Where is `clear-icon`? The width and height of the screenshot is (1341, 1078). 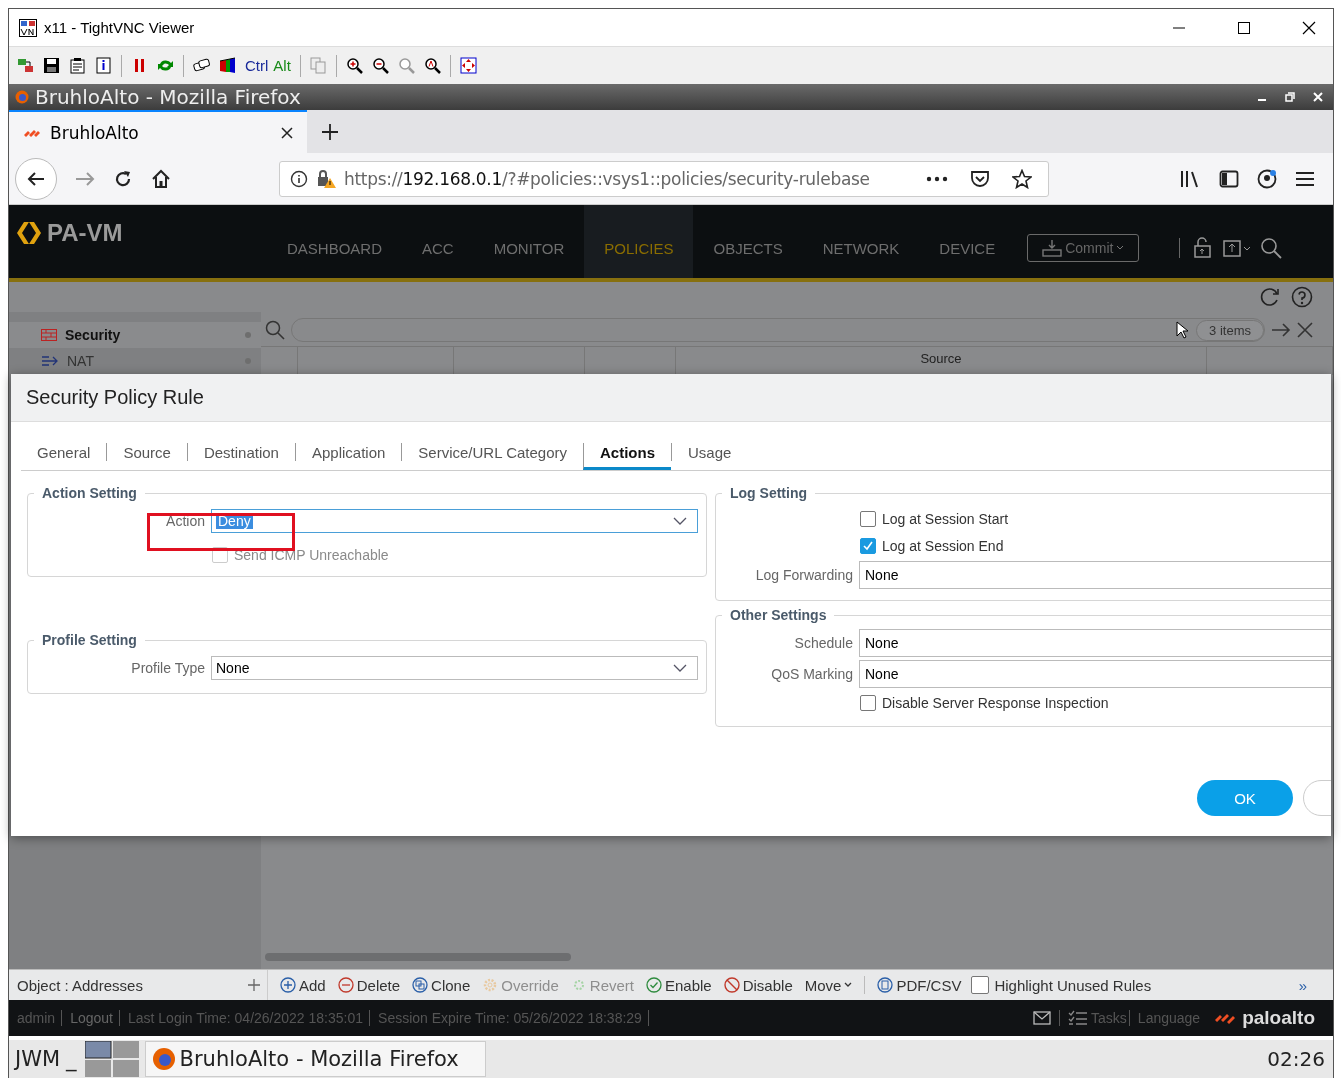 clear-icon is located at coordinates (1305, 330).